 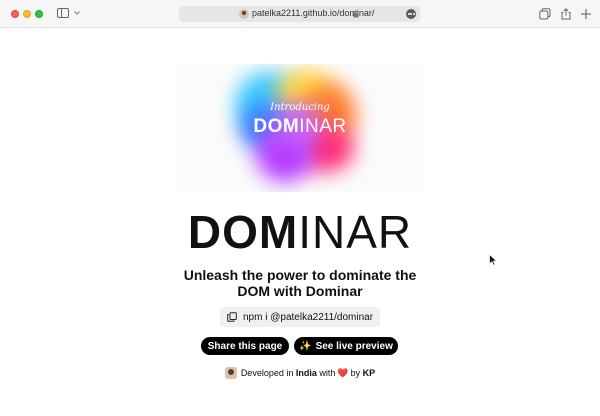 I want to click on mouse-cursor-icon, so click(x=493, y=260).